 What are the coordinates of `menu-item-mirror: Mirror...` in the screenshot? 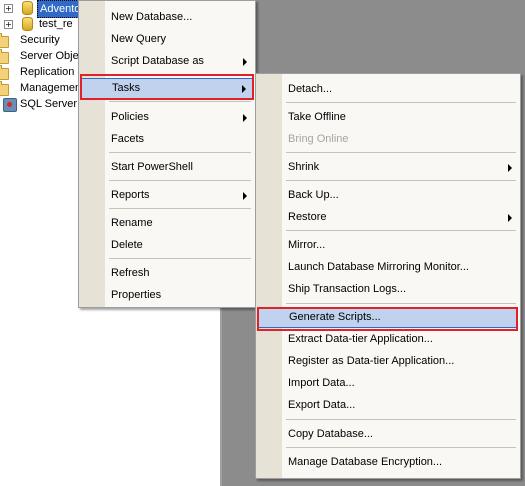 It's located at (388, 245).